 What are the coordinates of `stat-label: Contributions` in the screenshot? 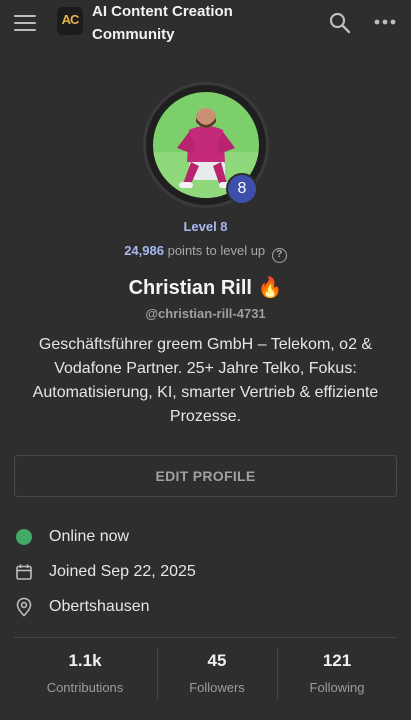 It's located at (85, 687).